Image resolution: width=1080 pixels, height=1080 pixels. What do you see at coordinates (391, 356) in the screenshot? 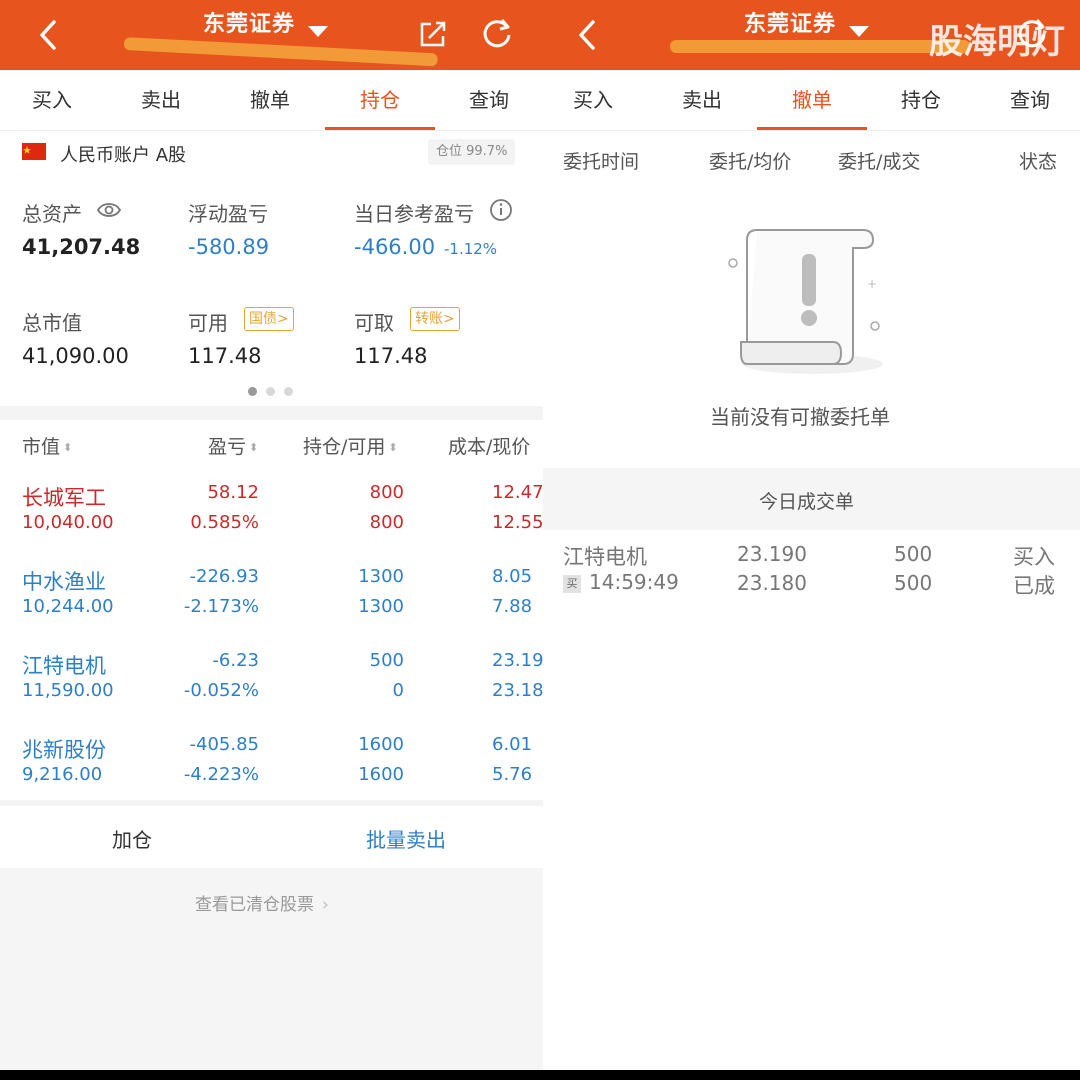
I see `withdrawable-value: 117.48` at bounding box center [391, 356].